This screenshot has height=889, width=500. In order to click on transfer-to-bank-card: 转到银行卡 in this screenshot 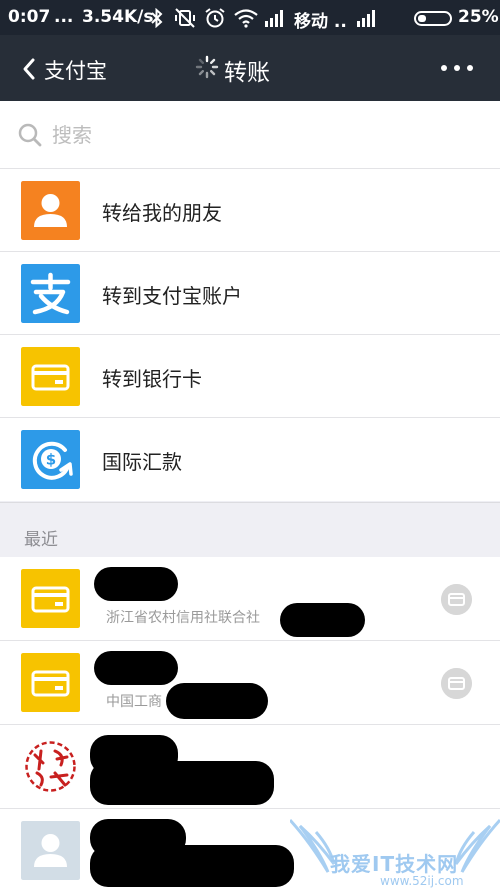, I will do `click(250, 376)`.